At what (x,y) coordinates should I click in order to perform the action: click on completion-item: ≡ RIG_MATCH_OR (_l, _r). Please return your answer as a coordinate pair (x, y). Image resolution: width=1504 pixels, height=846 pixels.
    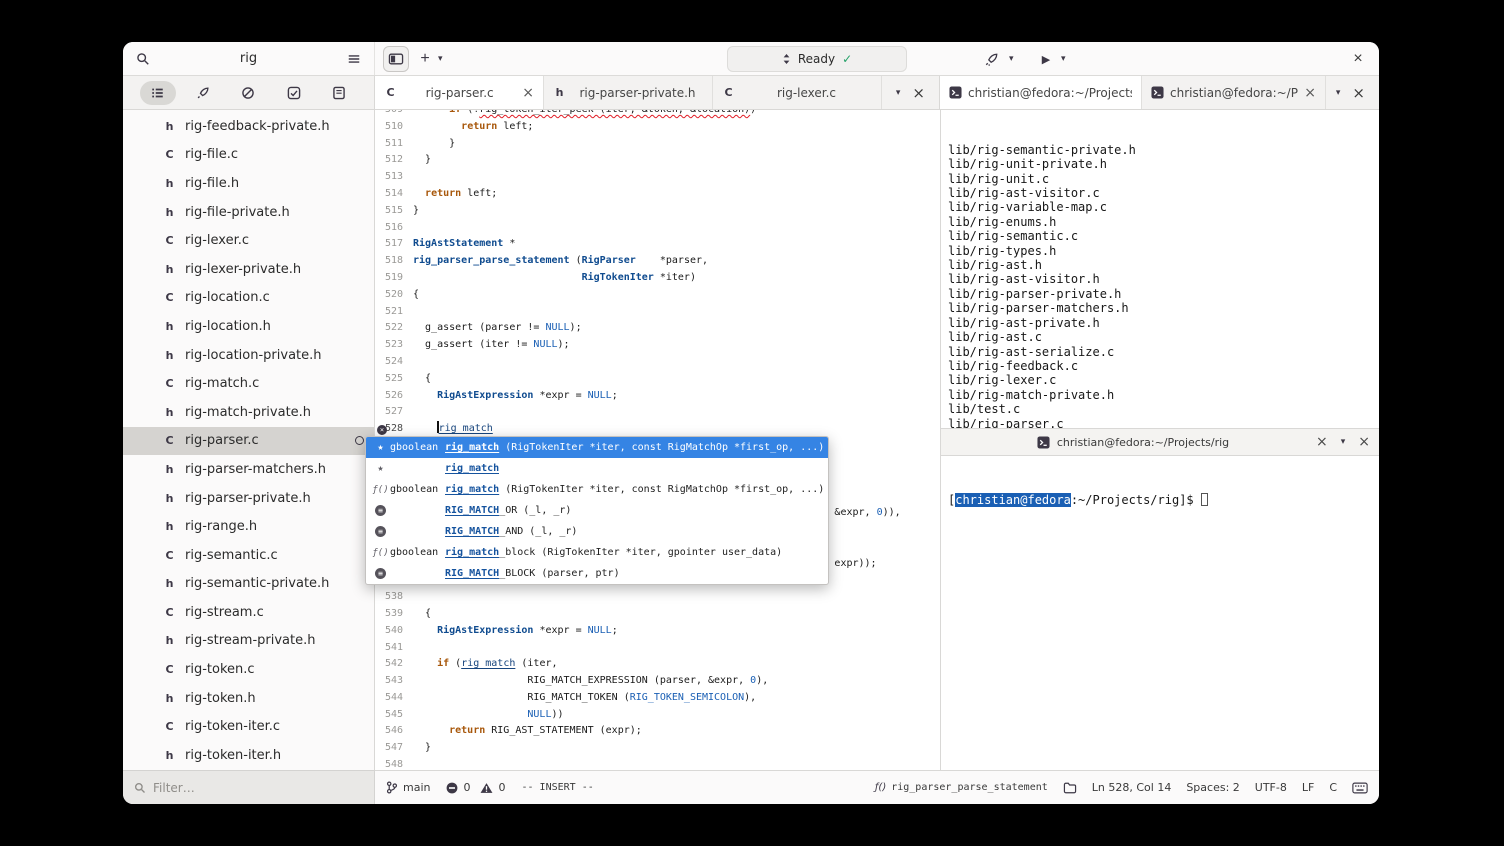
    Looking at the image, I should click on (597, 510).